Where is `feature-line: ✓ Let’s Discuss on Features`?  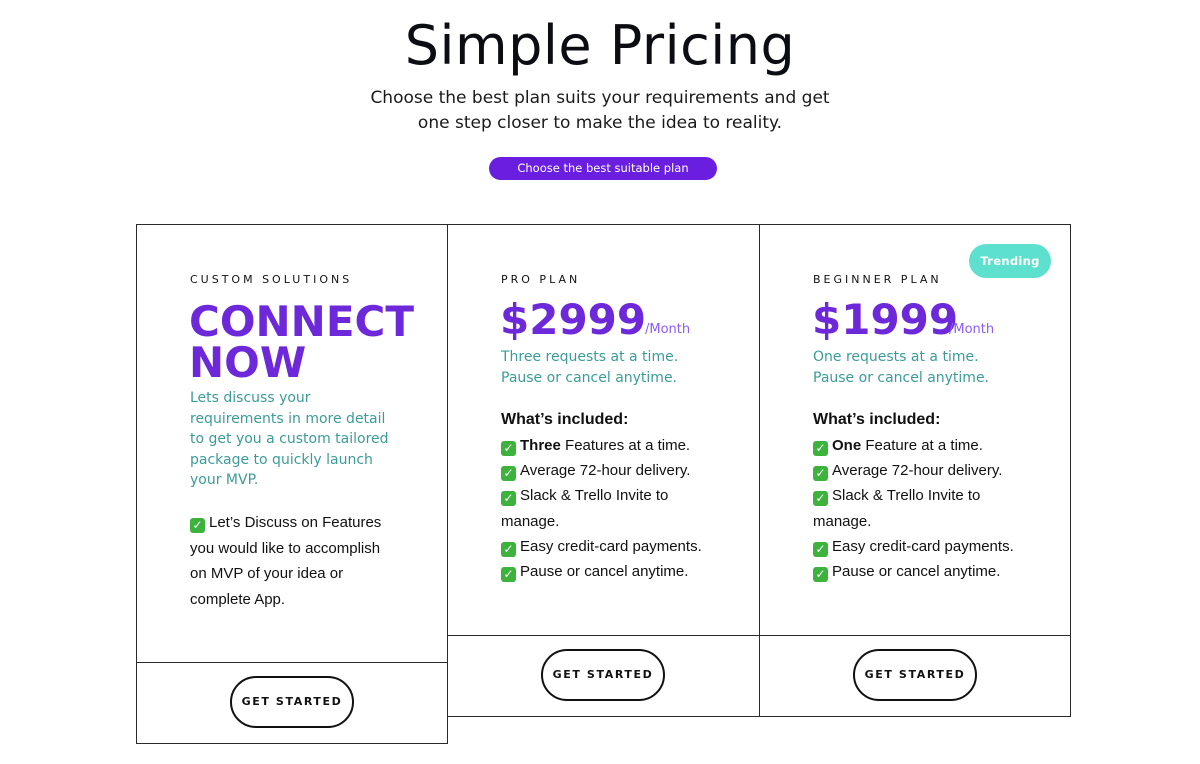
feature-line: ✓ Let’s Discuss on Features is located at coordinates (285, 523).